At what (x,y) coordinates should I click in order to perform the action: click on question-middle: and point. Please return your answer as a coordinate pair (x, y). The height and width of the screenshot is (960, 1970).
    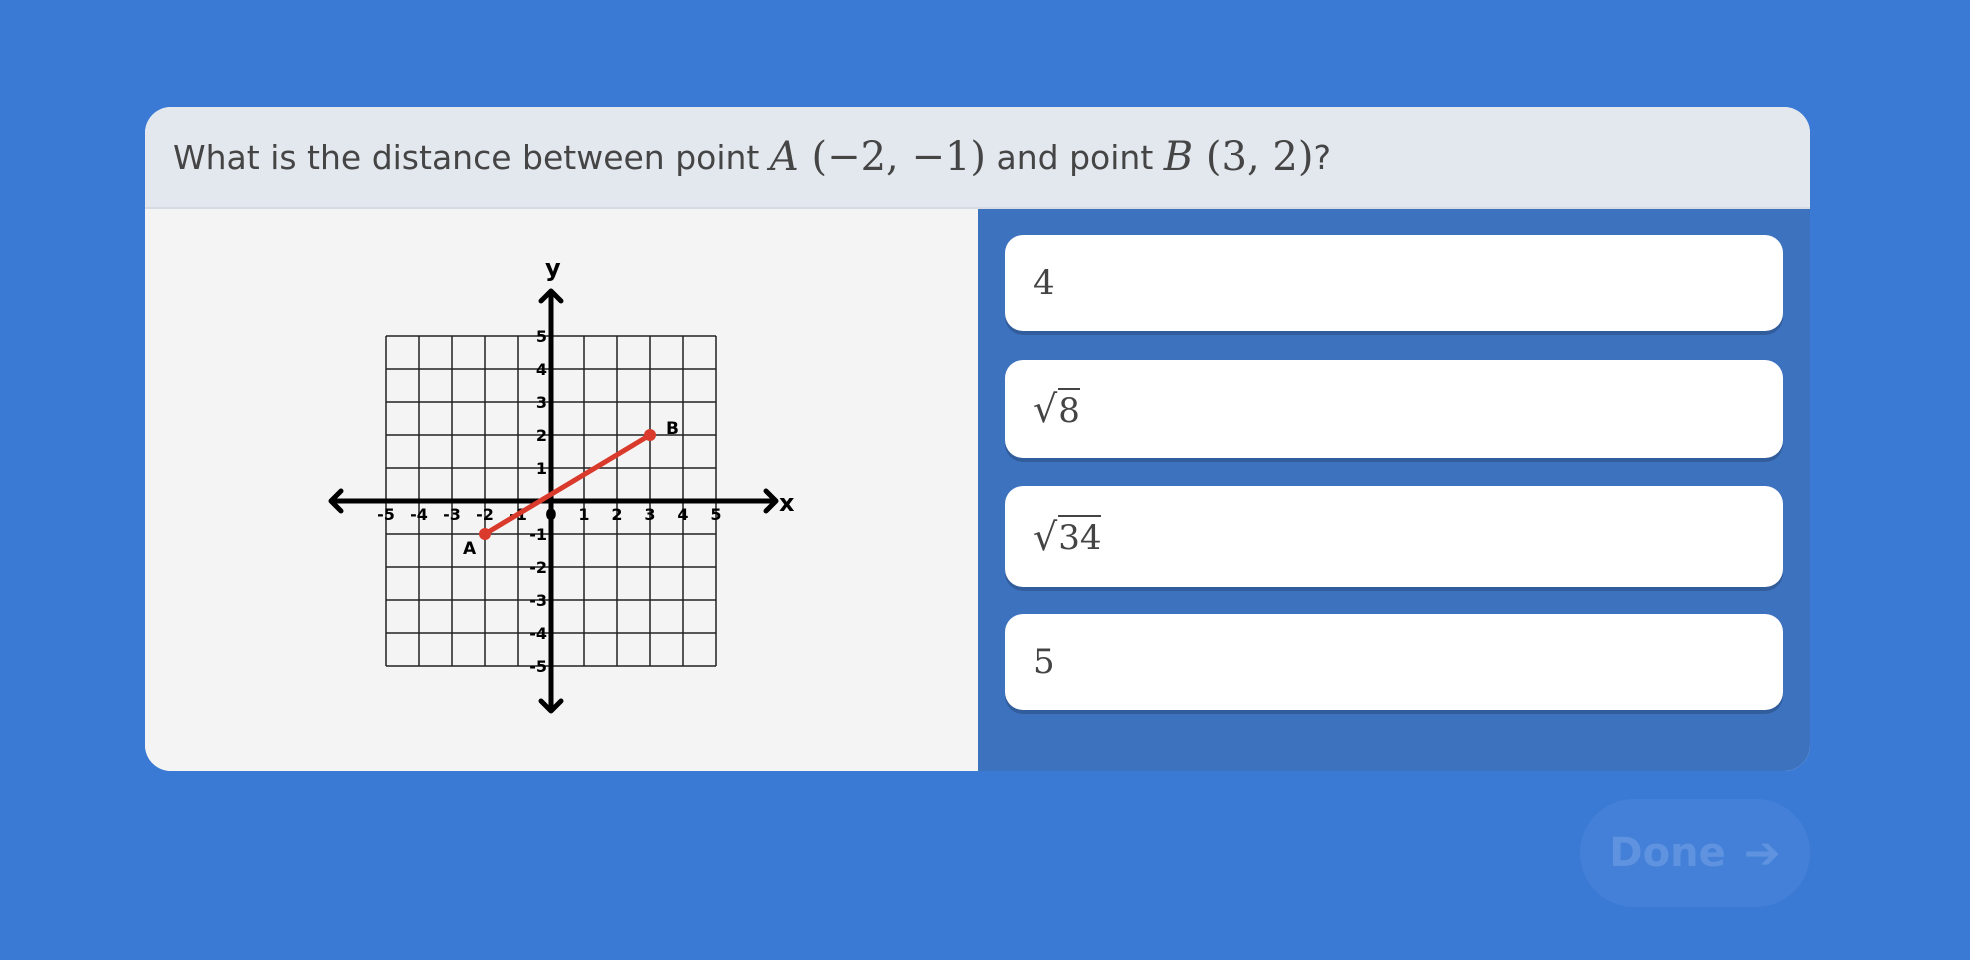
    Looking at the image, I should click on (1075, 157).